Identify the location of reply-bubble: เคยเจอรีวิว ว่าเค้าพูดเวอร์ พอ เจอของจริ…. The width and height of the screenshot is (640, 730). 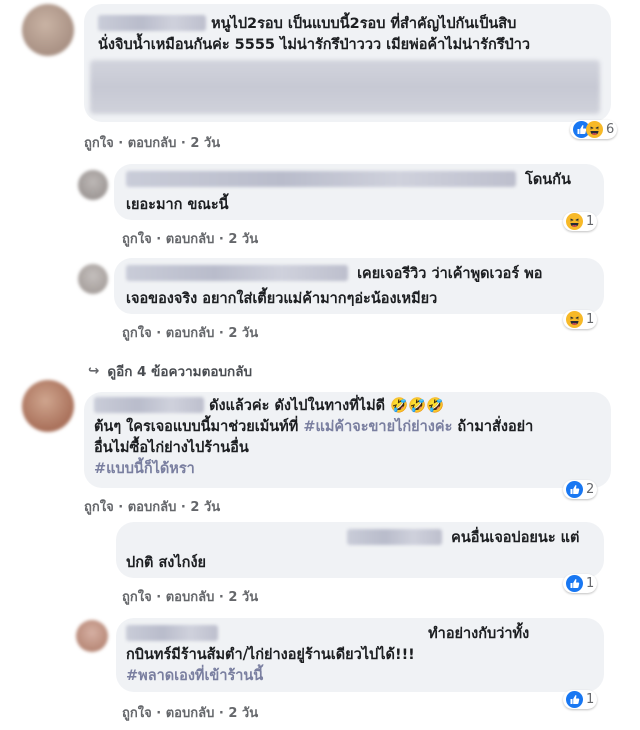
(359, 286).